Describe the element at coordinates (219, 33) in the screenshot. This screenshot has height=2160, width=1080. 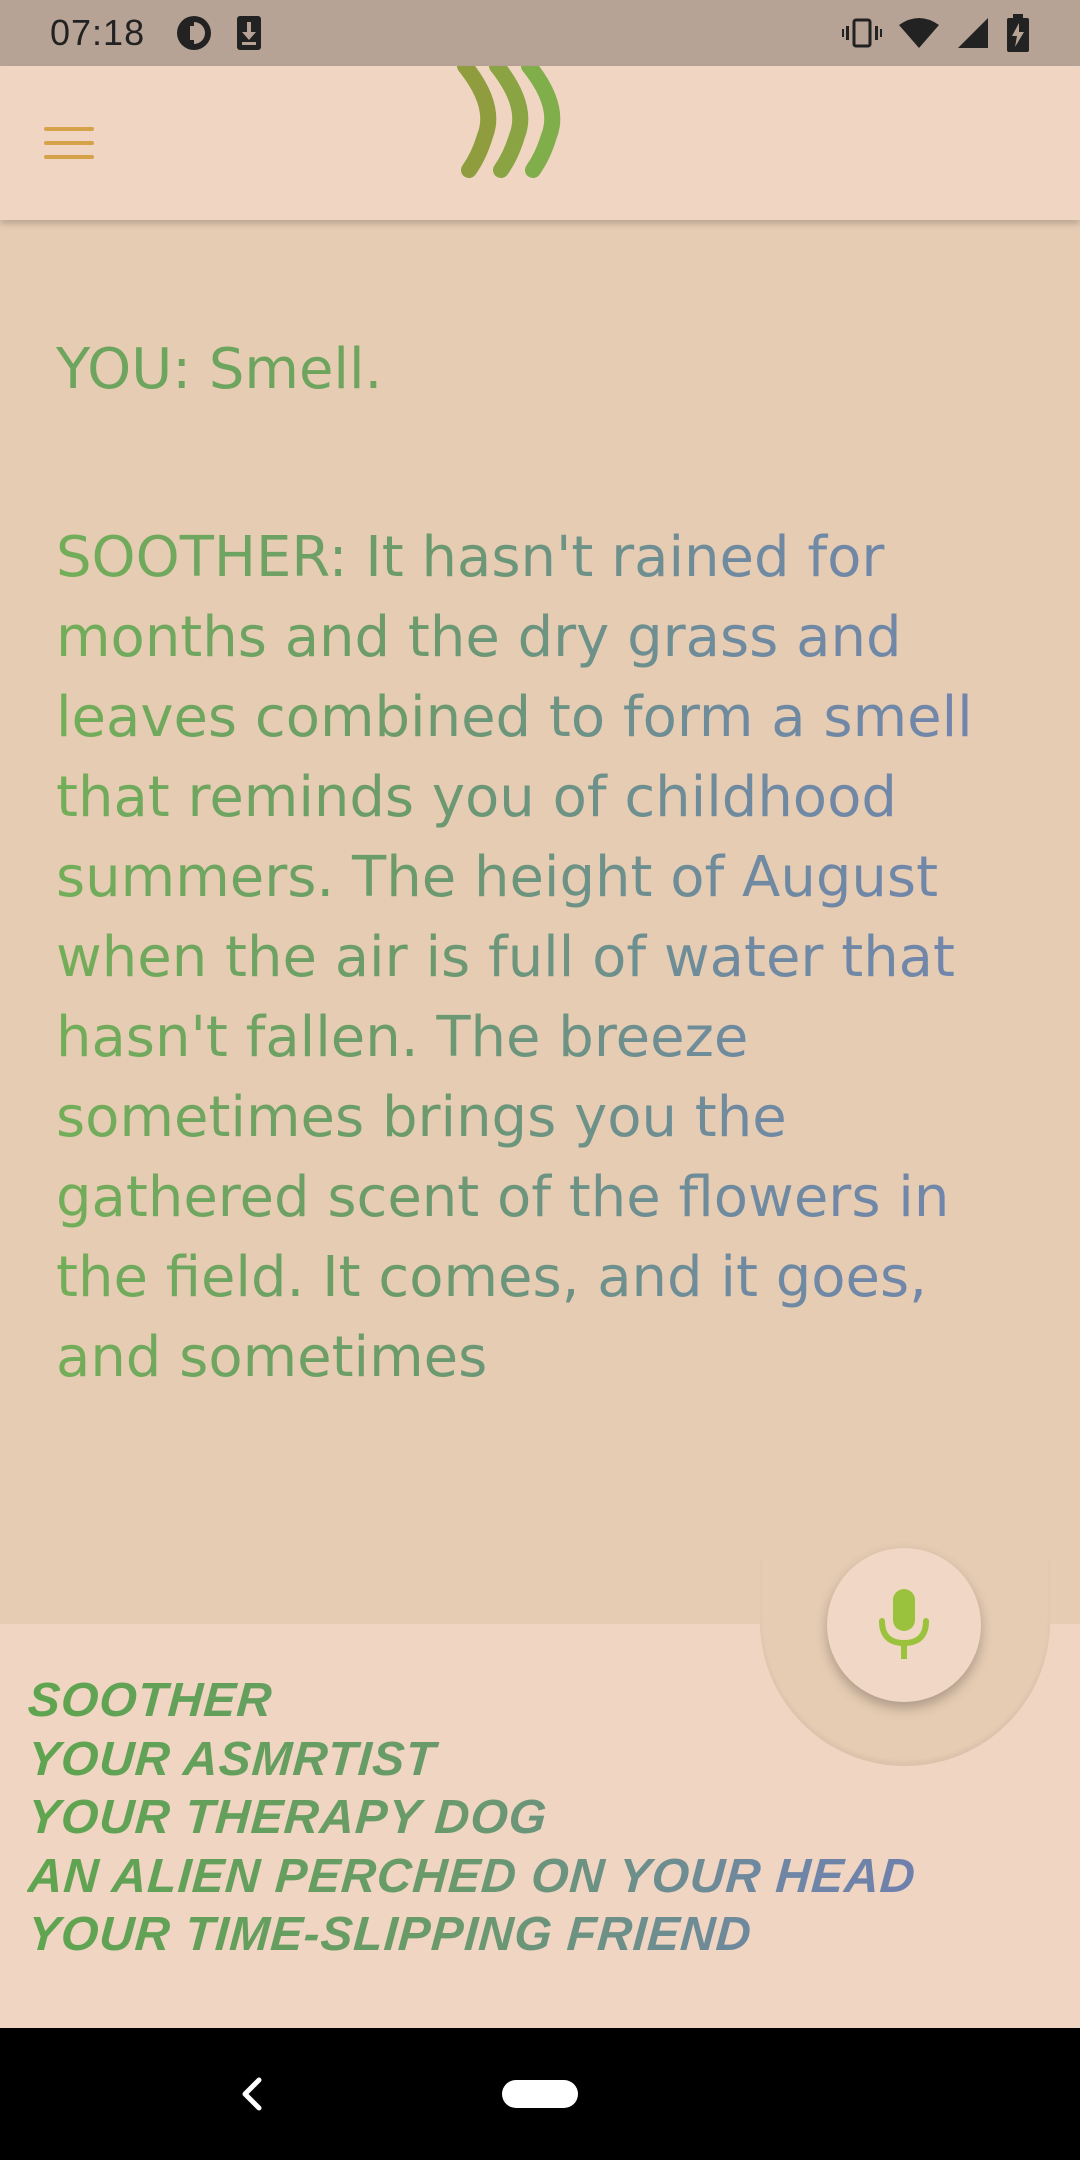
I see `status-left-icons` at that location.